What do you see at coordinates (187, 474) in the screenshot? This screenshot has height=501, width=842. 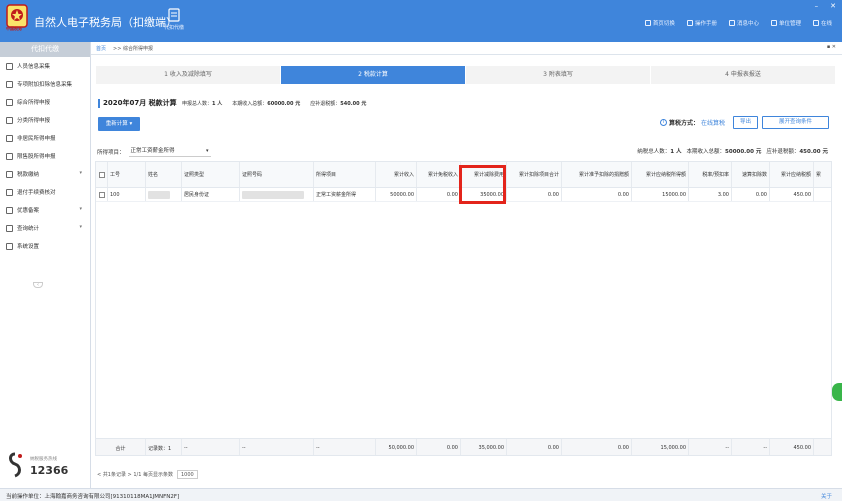 I see `page-size-input: 1000` at bounding box center [187, 474].